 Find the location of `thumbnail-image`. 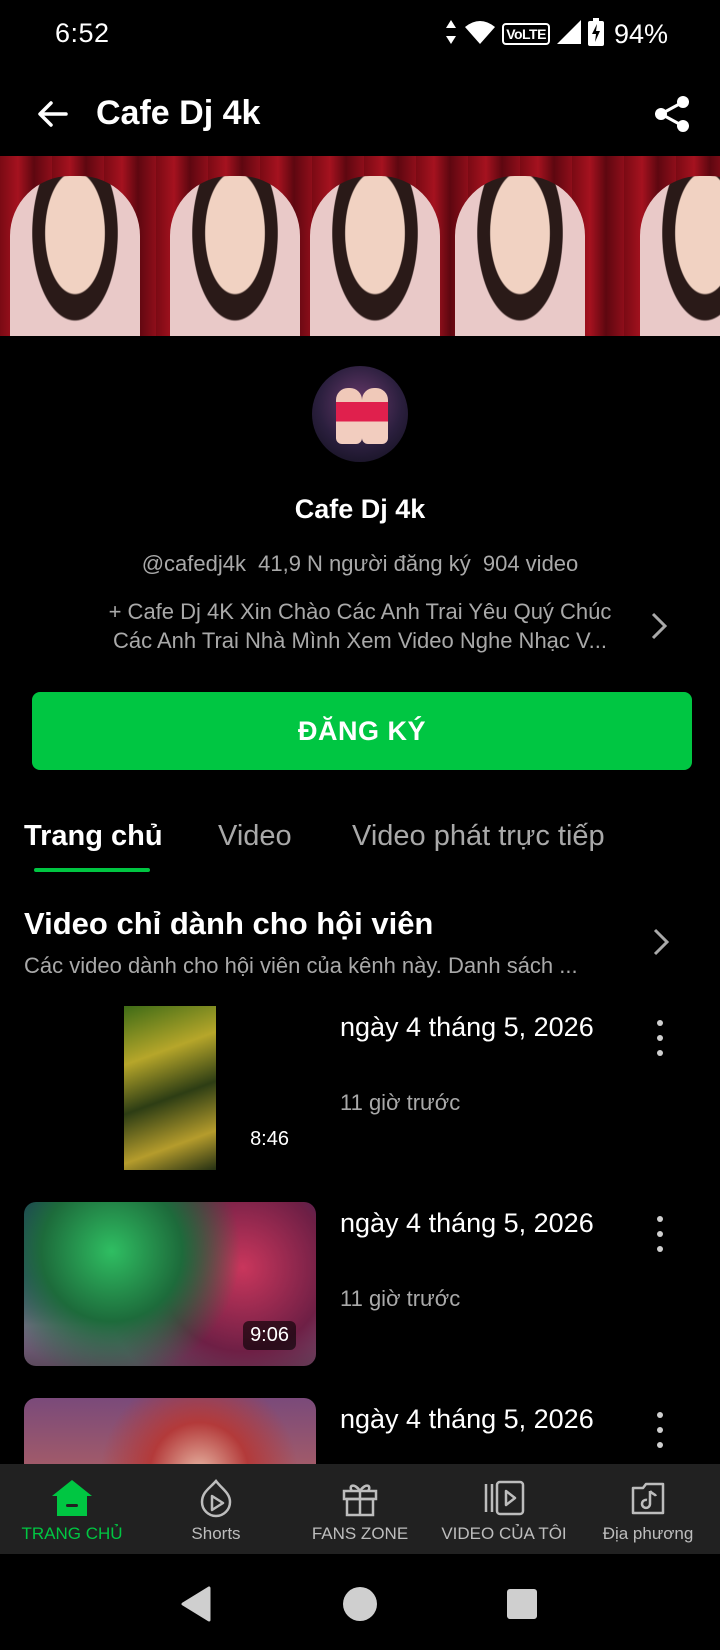

thumbnail-image is located at coordinates (170, 1088).